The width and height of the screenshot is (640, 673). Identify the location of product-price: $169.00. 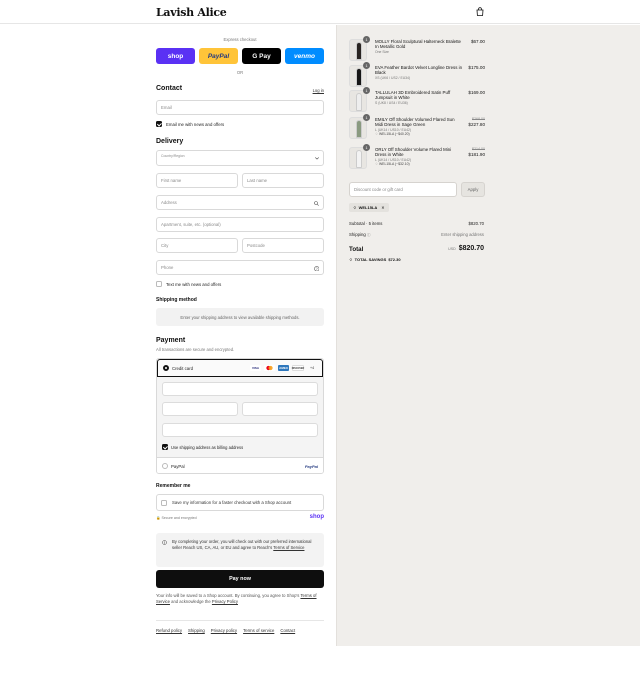
(476, 92).